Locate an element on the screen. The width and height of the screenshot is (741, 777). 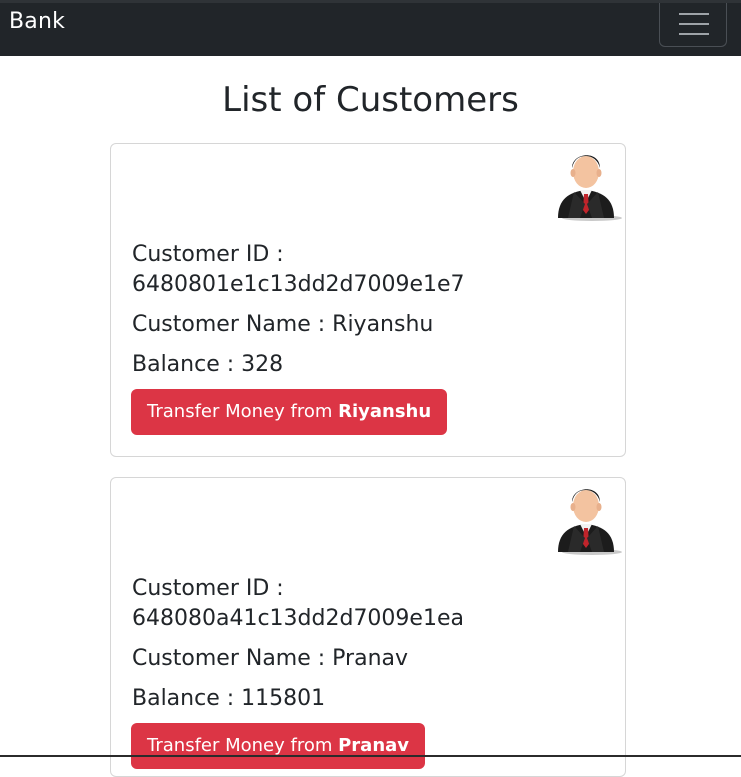
hamburger-menu-icon is located at coordinates (693, 25).